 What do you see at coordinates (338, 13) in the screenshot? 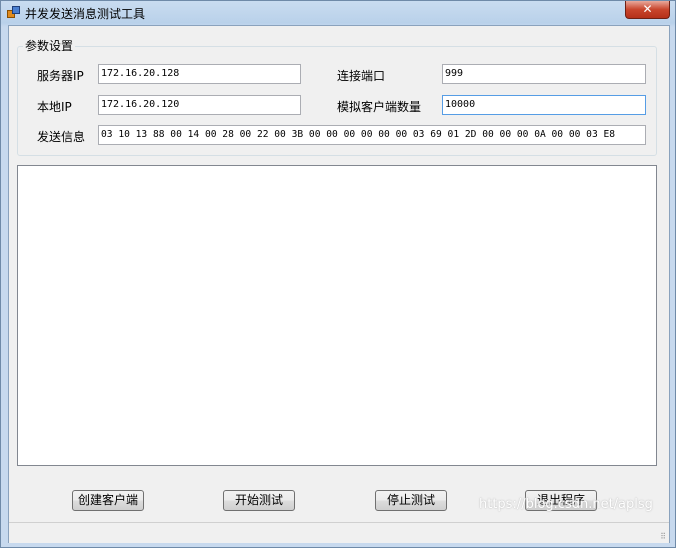
I see `title-bar: 并发发送消息测试工具 ✕` at bounding box center [338, 13].